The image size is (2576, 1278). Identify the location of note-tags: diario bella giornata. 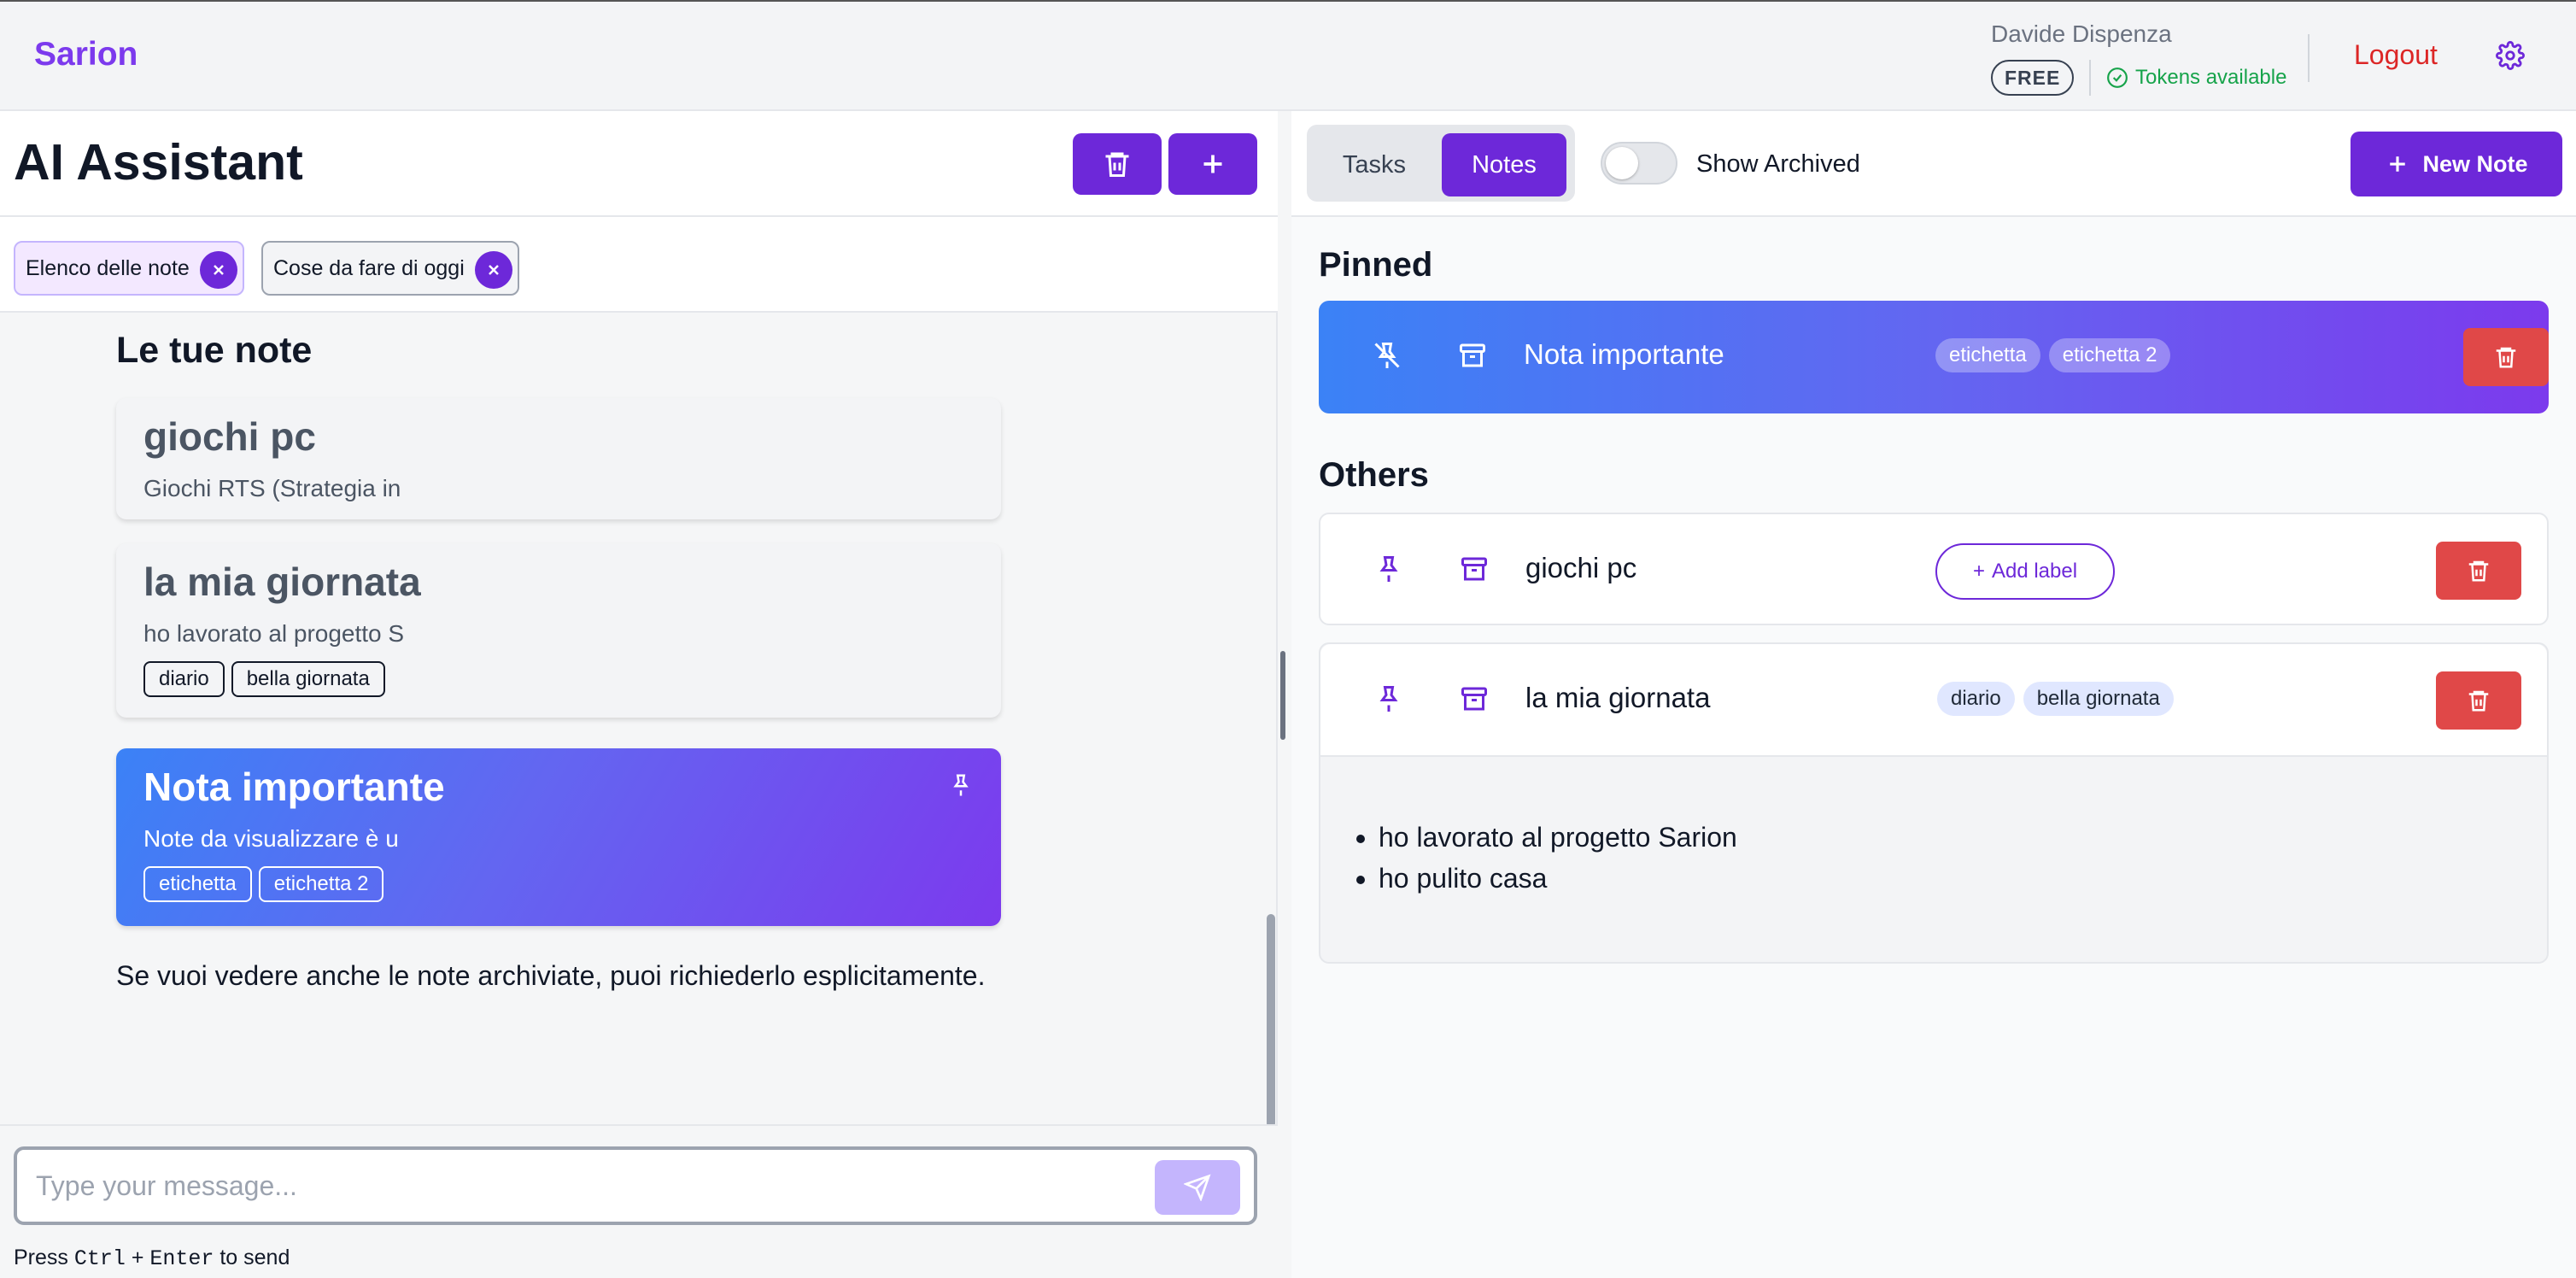
(2055, 699).